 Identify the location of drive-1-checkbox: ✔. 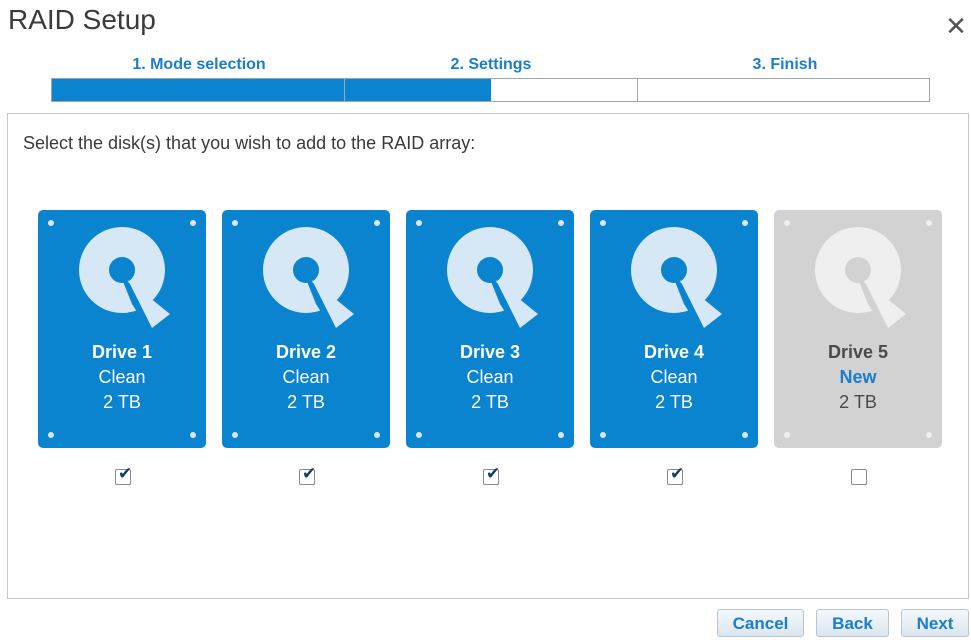
(123, 474).